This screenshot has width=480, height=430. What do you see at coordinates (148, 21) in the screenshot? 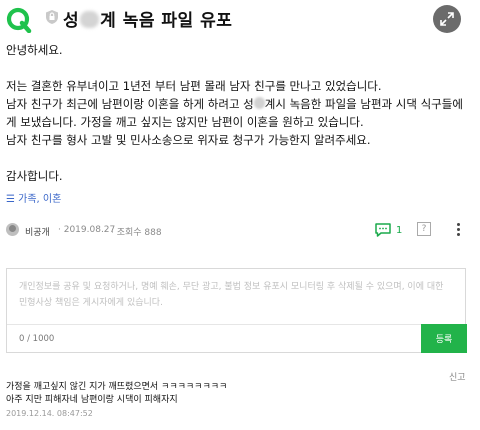
I see `question-title: 성계 녹음 파일 유포` at bounding box center [148, 21].